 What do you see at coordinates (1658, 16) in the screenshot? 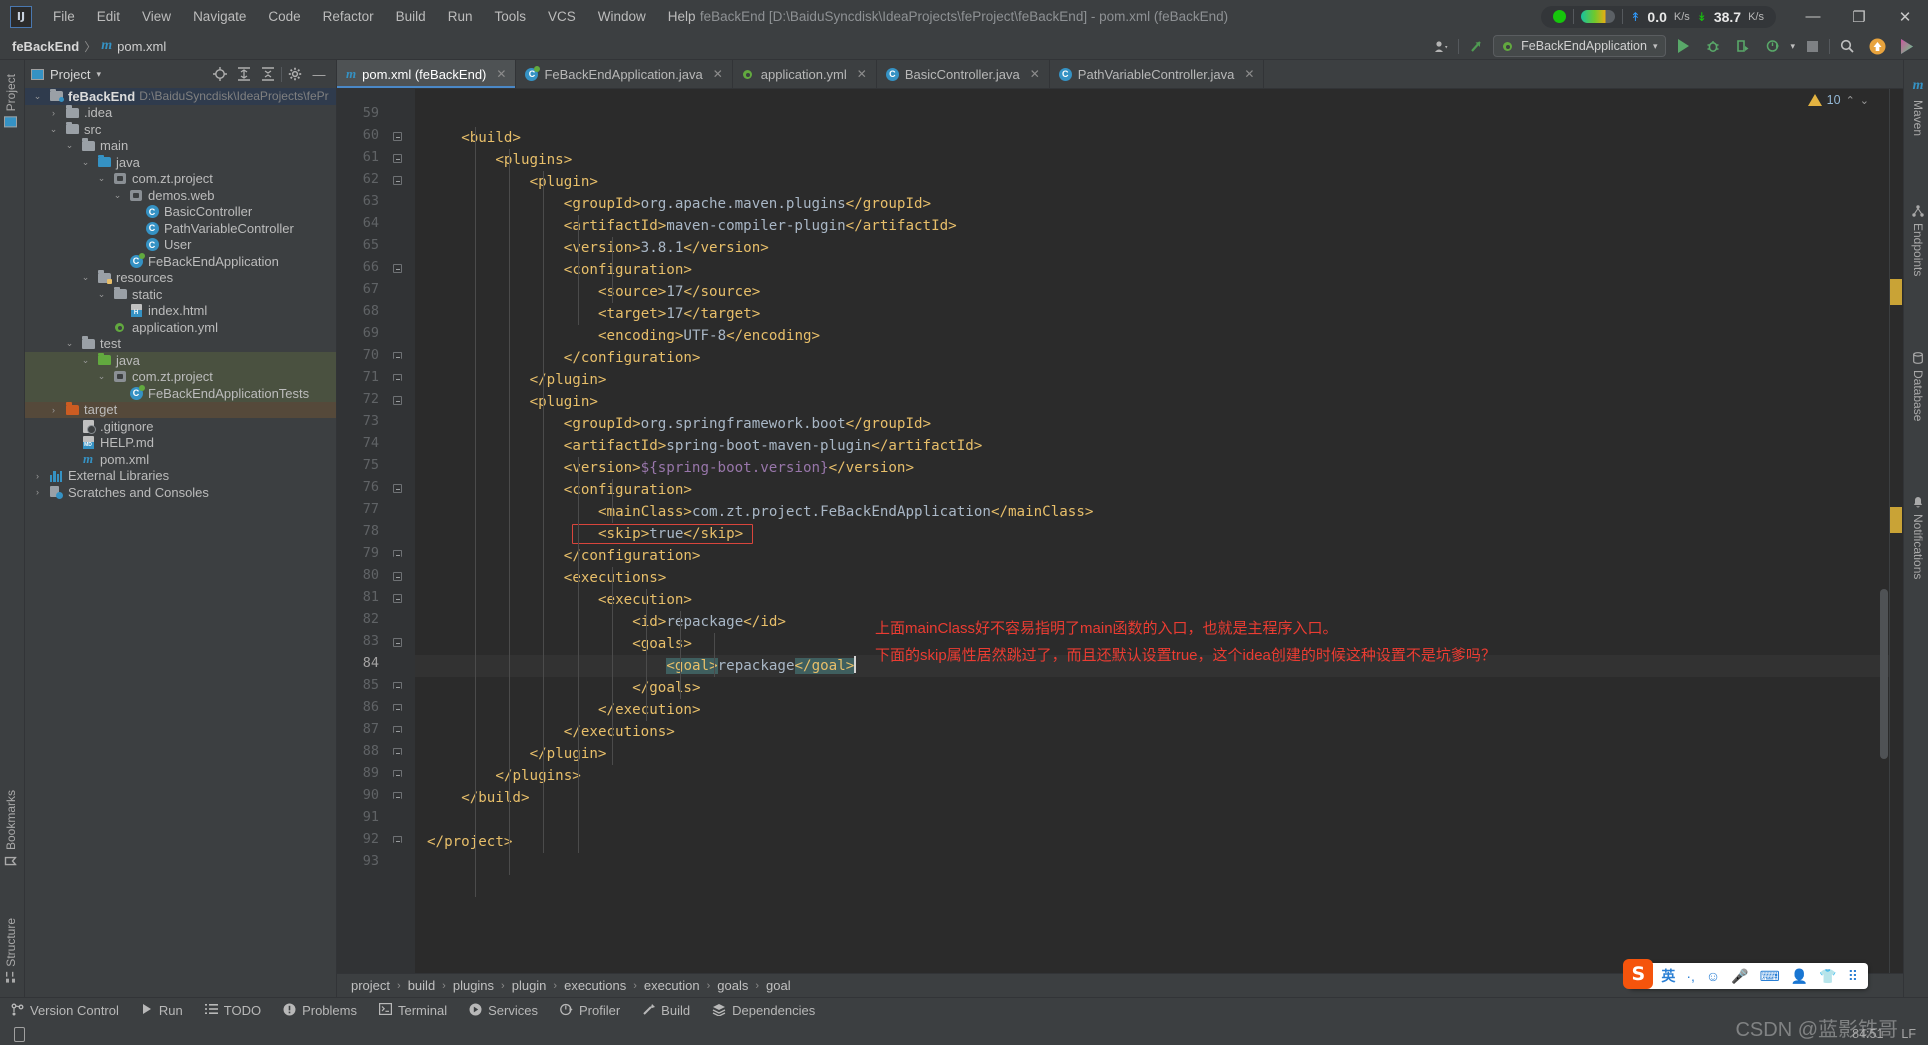
I see `network-monitor-widget: ↟ 0.0 K/s ↡ 38.7 K/s` at bounding box center [1658, 16].